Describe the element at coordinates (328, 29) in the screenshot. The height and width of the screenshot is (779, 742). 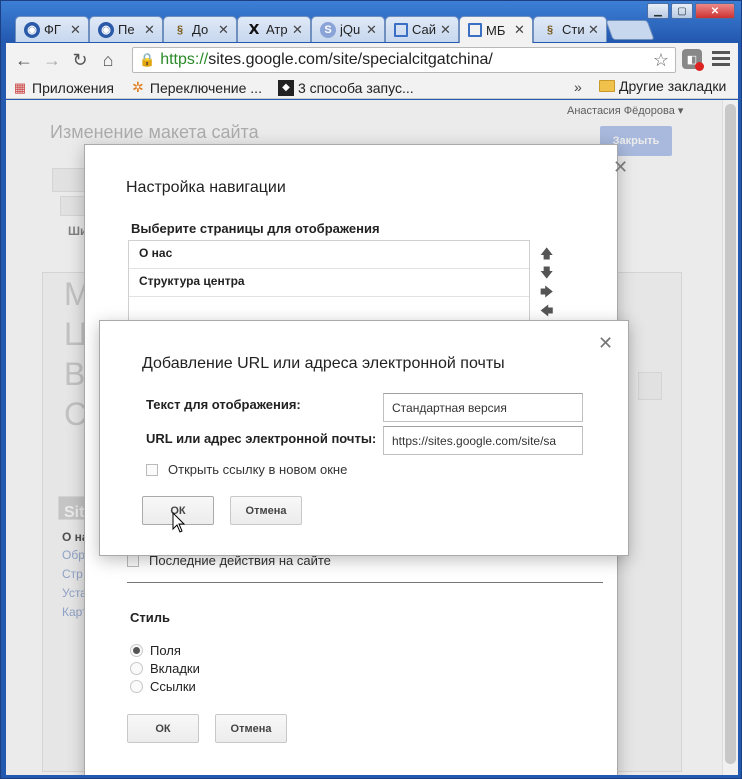
I see `s-circle-icon: S` at that location.